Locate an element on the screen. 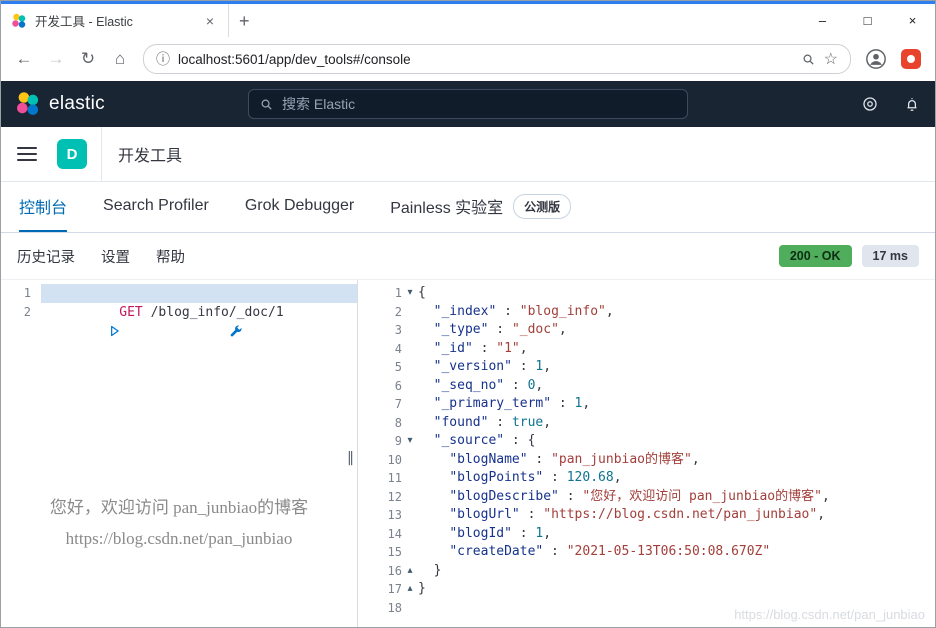 The height and width of the screenshot is (628, 936). tab-label: Search Profiler is located at coordinates (156, 205).